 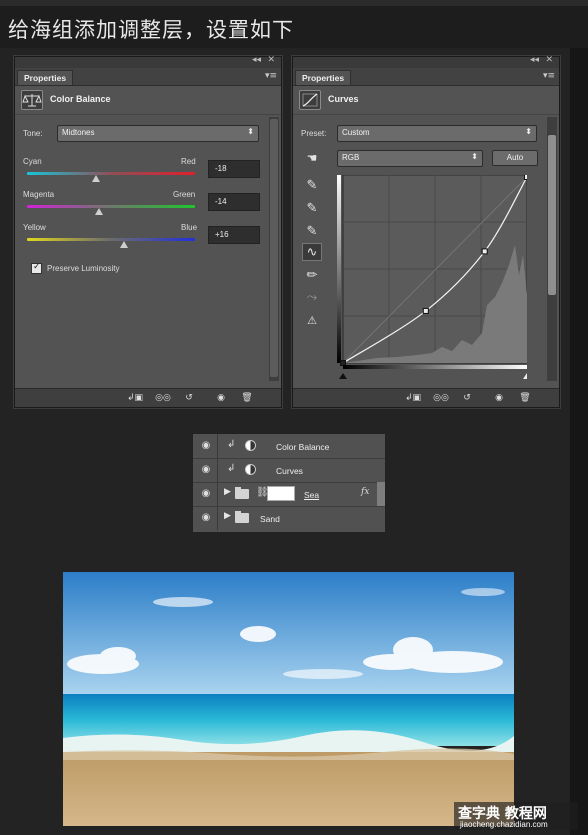 What do you see at coordinates (222, 234) in the screenshot?
I see `yellow-blue-value: +16` at bounding box center [222, 234].